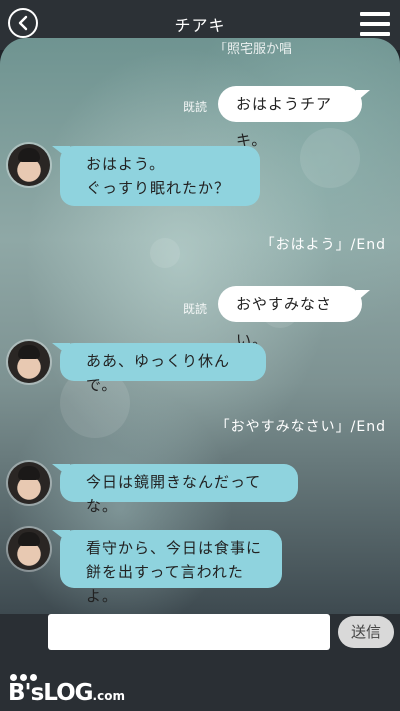 This screenshot has width=400, height=711. What do you see at coordinates (200, 662) in the screenshot?
I see `composer-bar: 送信 B'sLOG.com` at bounding box center [200, 662].